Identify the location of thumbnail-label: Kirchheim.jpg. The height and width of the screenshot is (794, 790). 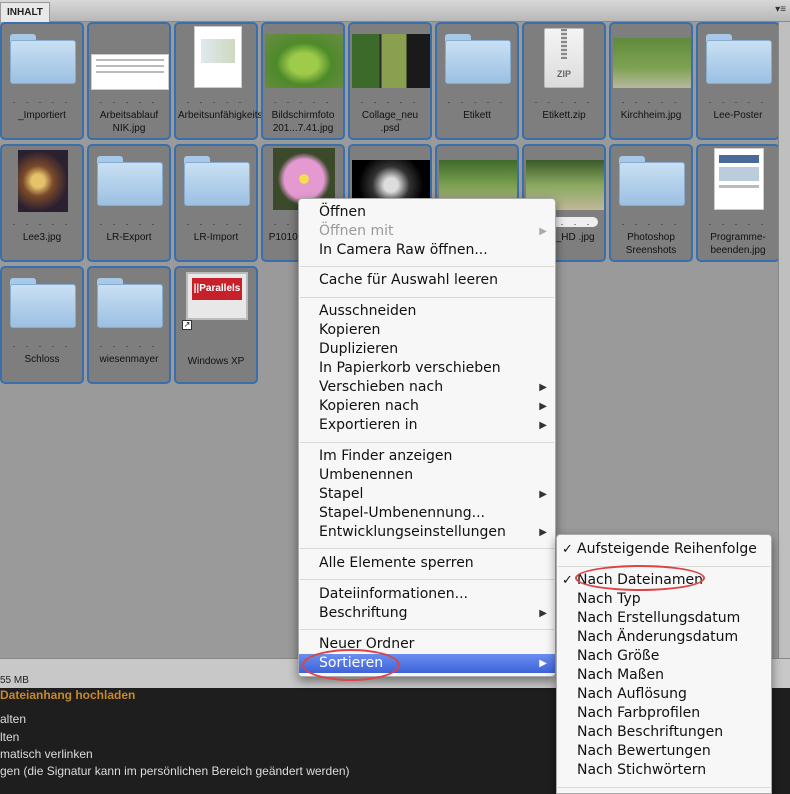
(651, 115).